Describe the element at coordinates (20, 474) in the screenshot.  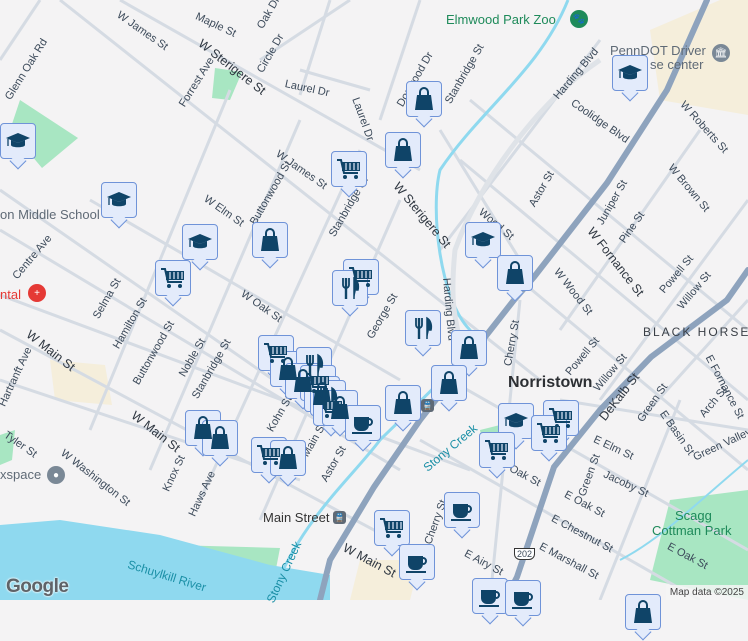
I see `workspace-label: xspace` at that location.